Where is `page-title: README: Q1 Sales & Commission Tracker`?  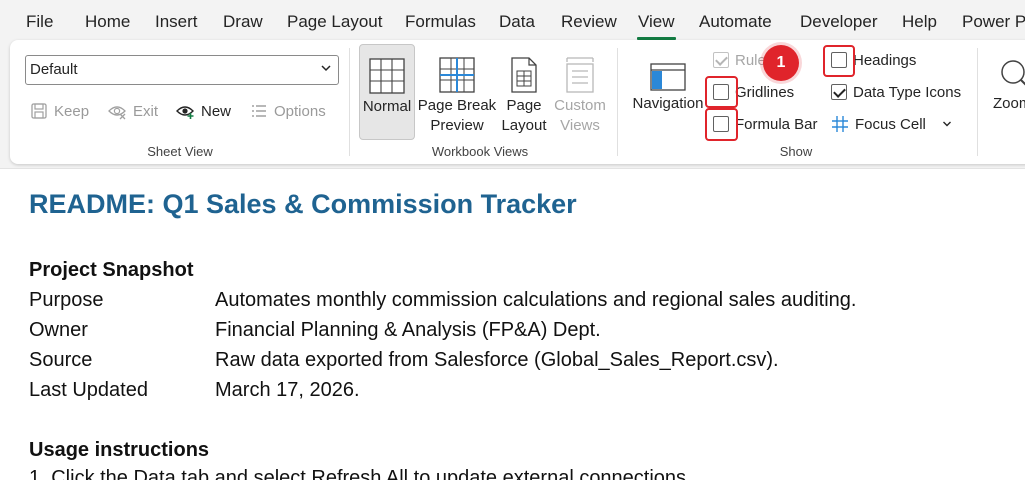 page-title: README: Q1 Sales & Commission Tracker is located at coordinates (303, 204).